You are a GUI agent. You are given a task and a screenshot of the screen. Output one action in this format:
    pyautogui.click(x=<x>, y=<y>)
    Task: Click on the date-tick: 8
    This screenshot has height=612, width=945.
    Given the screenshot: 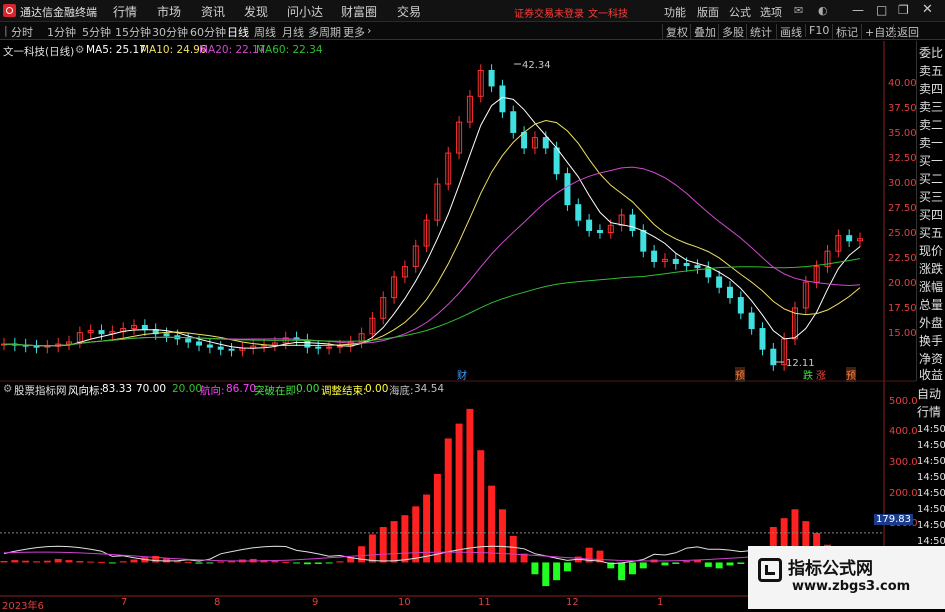 What is the action you would take?
    pyautogui.click(x=217, y=602)
    